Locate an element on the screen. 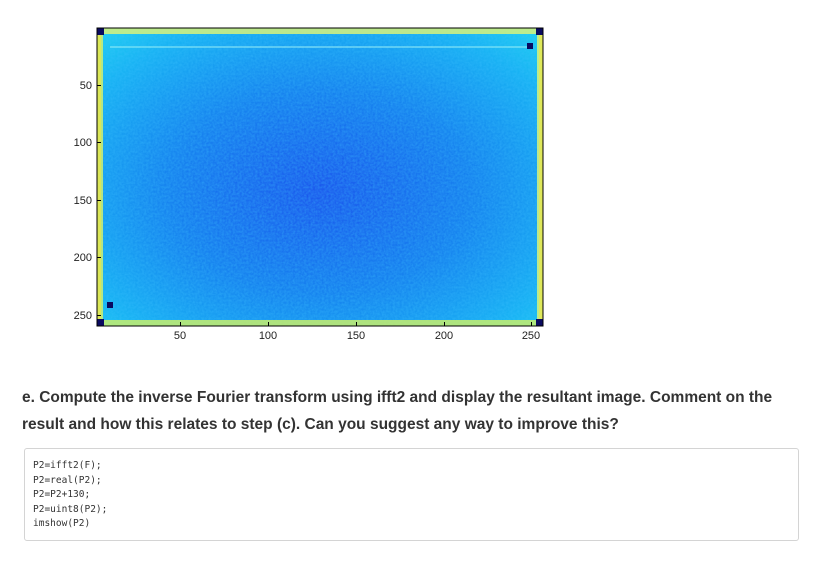 The image size is (824, 575). y-tick-label: 200 is located at coordinates (83, 258).